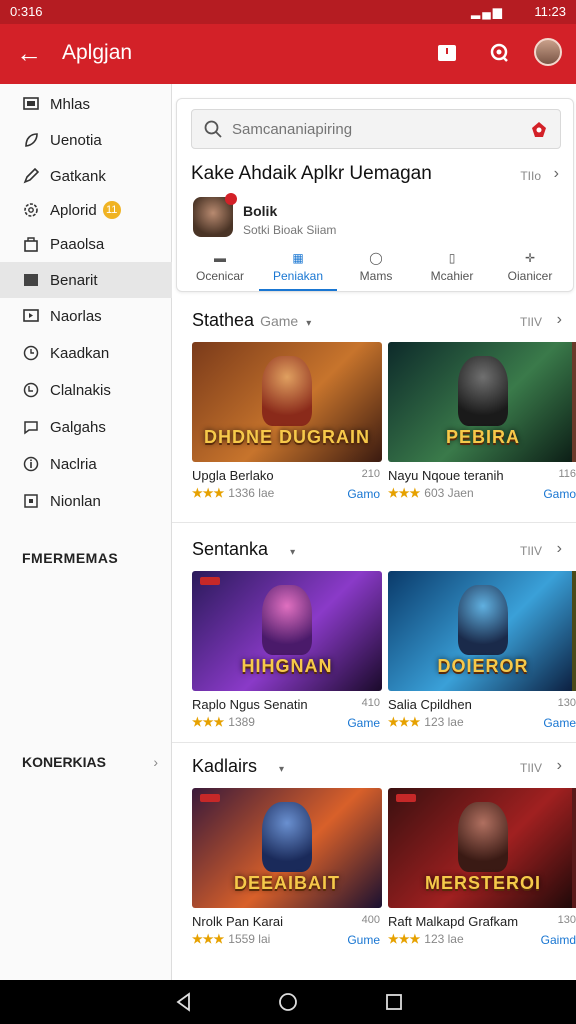 The height and width of the screenshot is (1024, 576). I want to click on sidebar-item-label: Nionlan, so click(75, 501).